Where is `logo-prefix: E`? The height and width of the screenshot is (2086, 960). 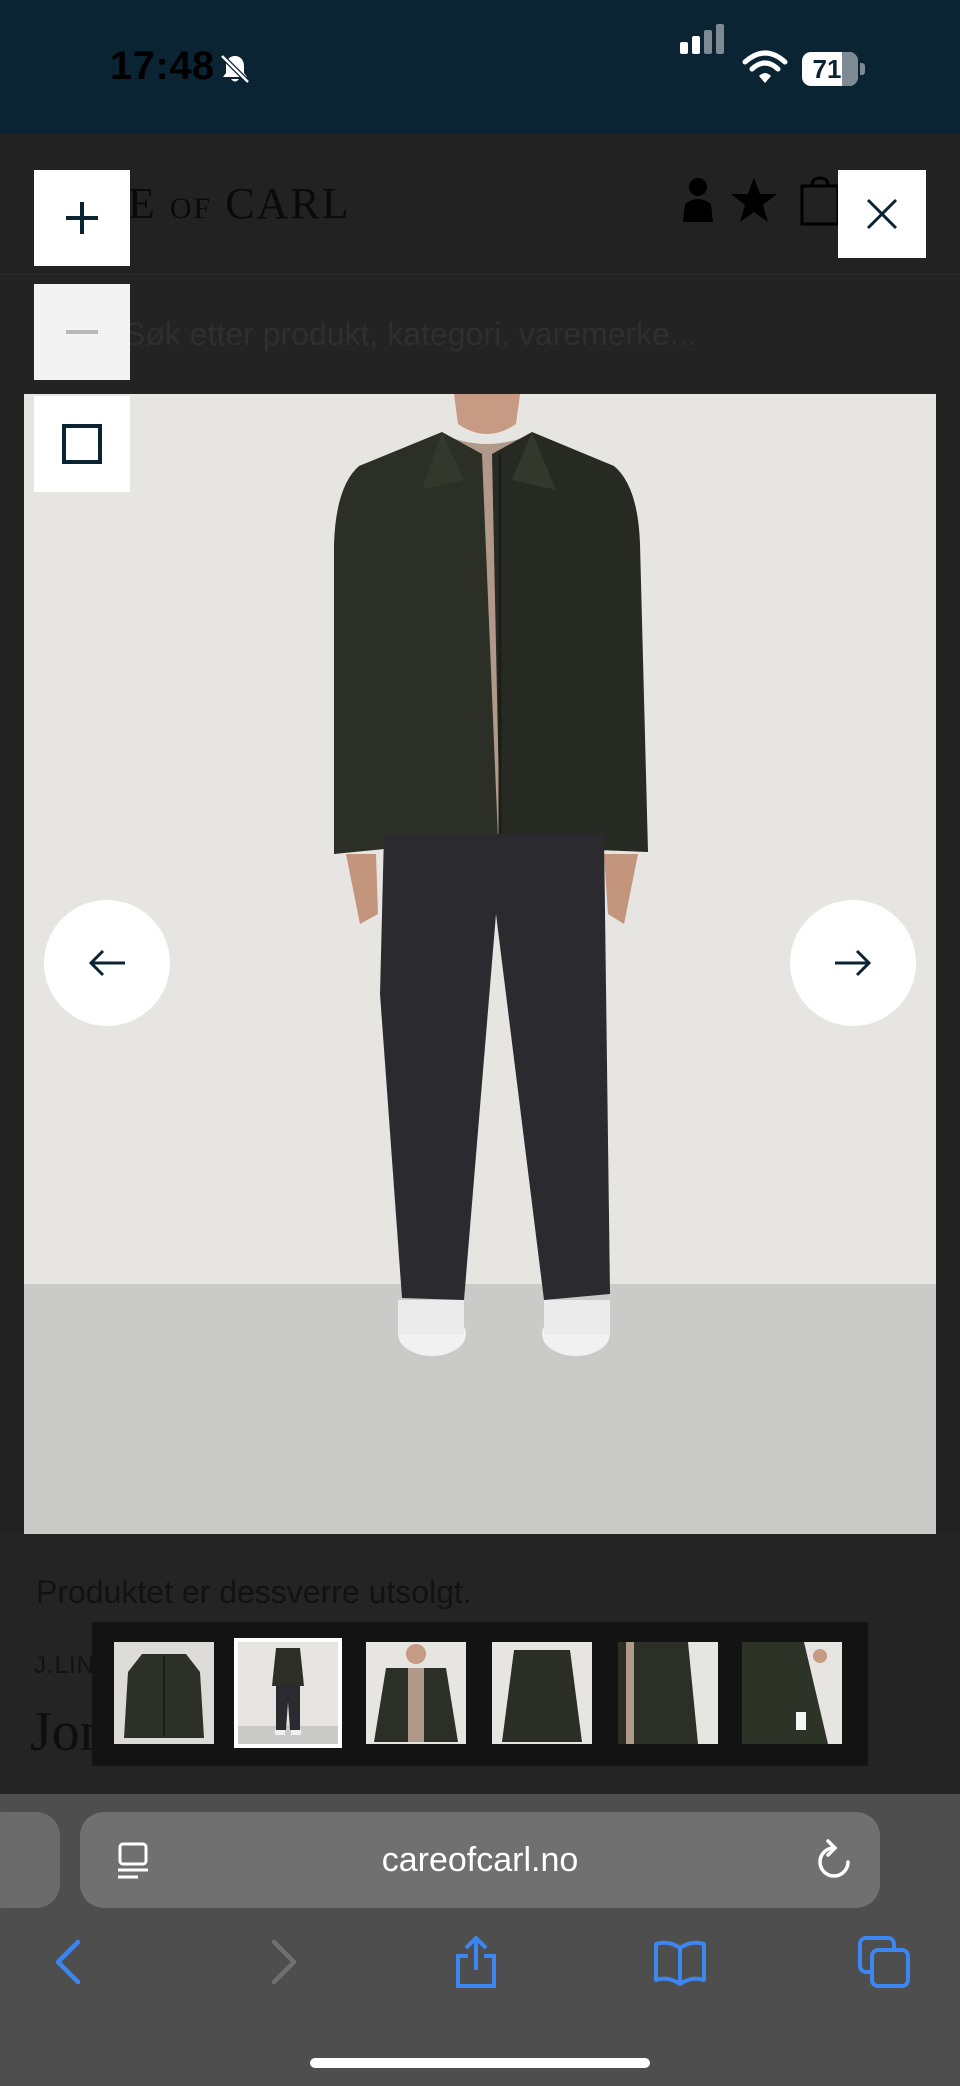 logo-prefix: E is located at coordinates (142, 203).